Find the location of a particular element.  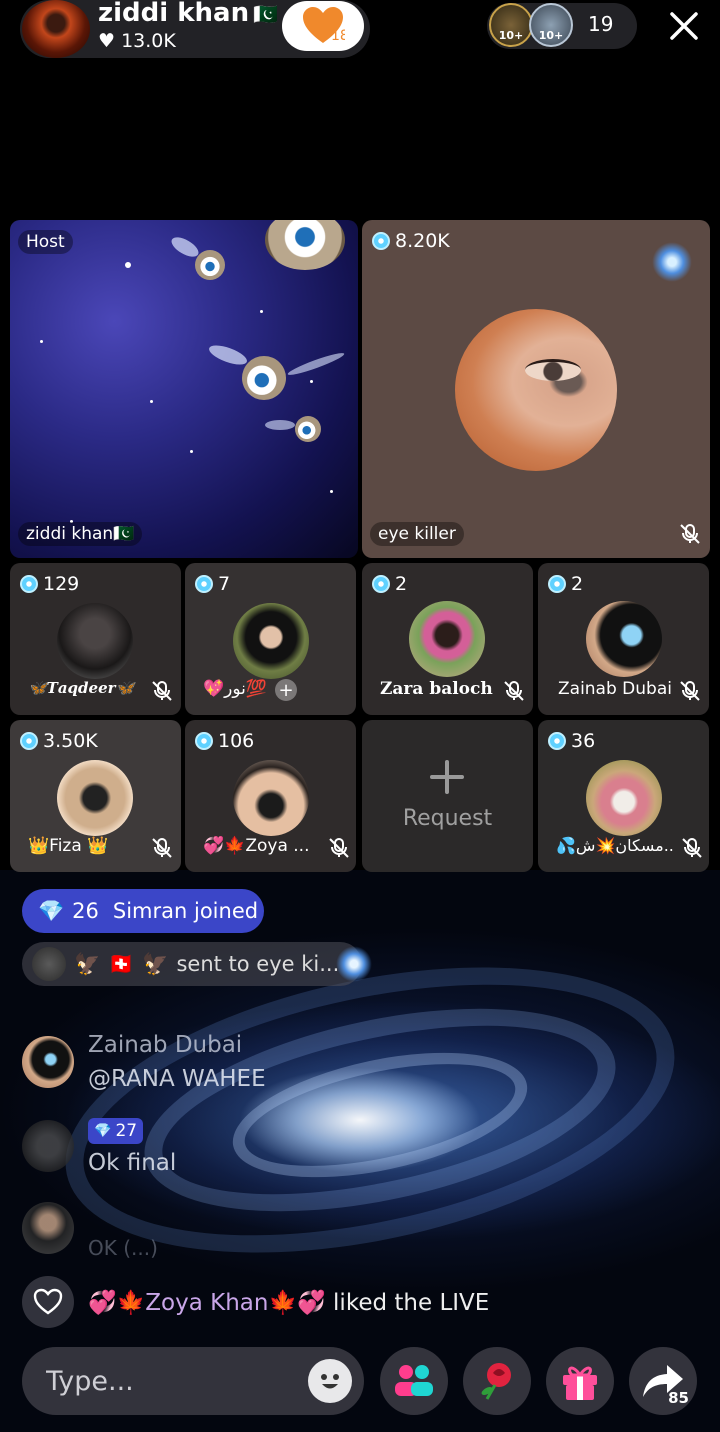

guest-coins: 106 is located at coordinates (224, 741).